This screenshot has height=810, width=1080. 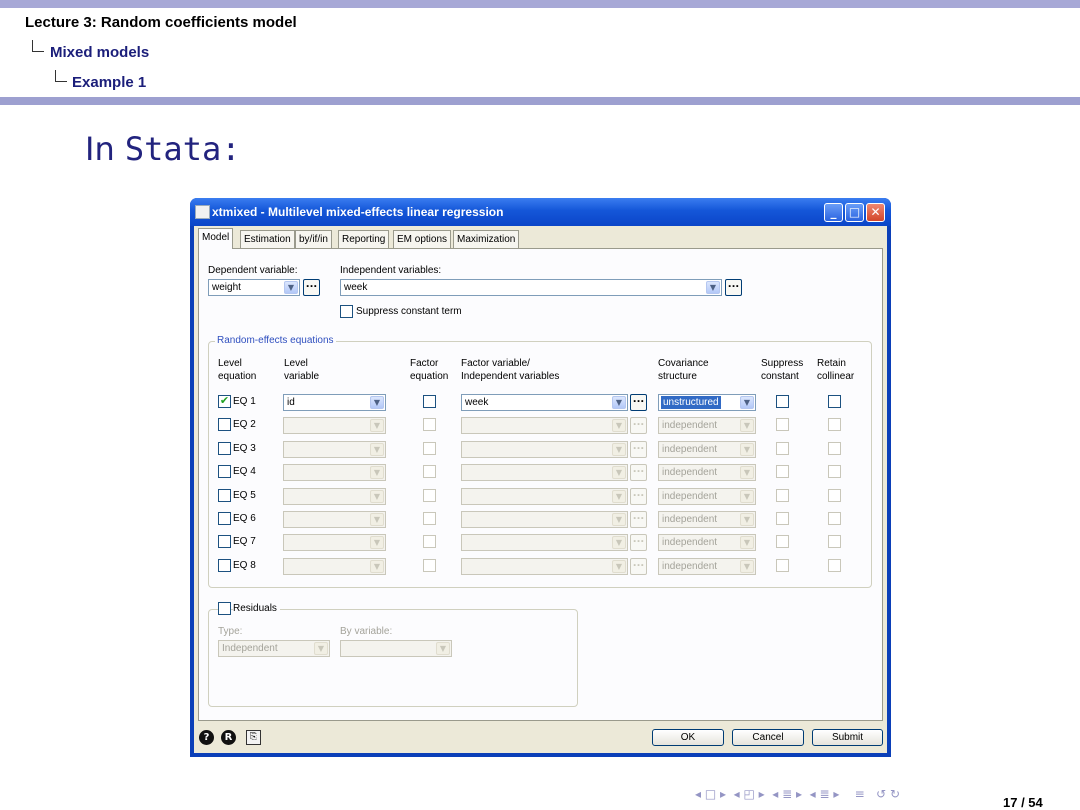 I want to click on residuals-by-combo: ▼, so click(x=396, y=648).